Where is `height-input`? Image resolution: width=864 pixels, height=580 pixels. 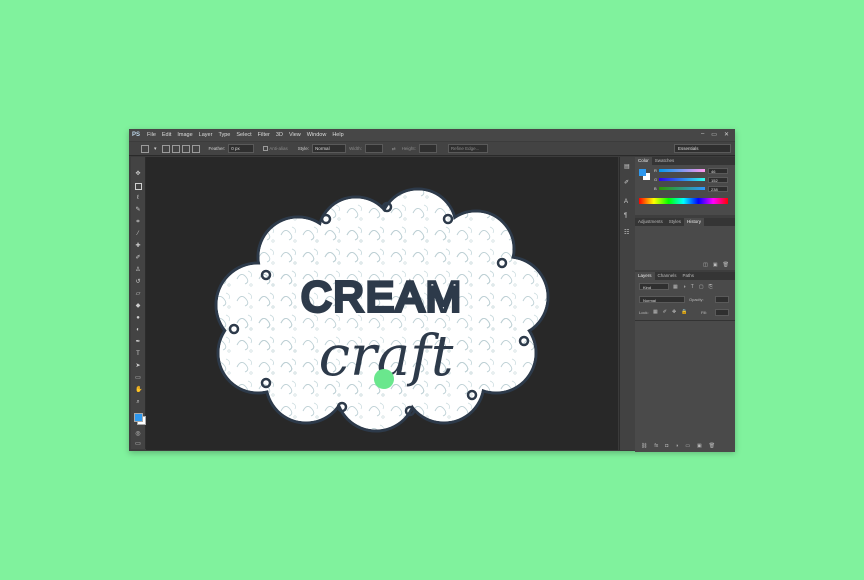 height-input is located at coordinates (427, 148).